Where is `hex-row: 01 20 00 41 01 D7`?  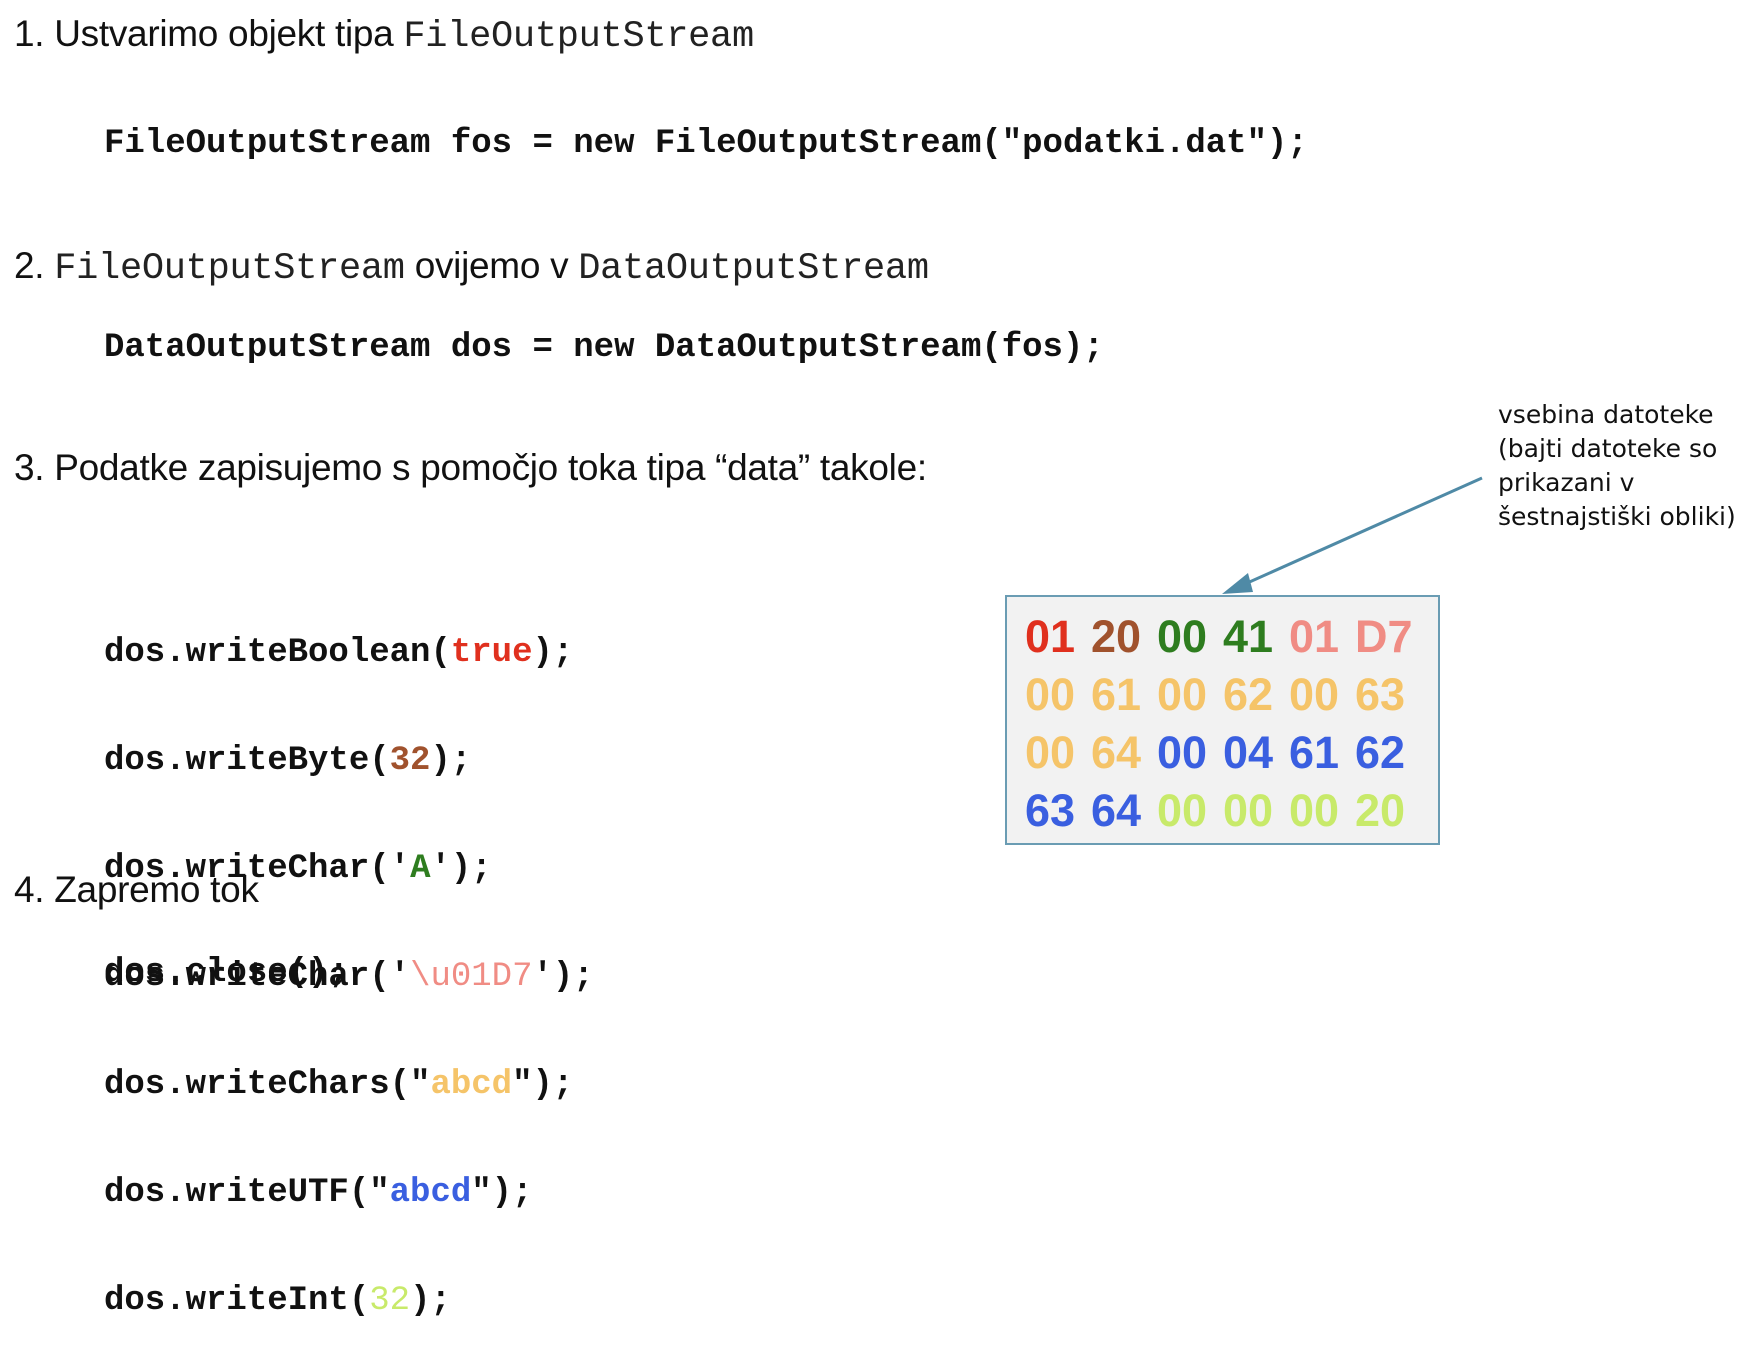 hex-row: 01 20 00 41 01 D7 is located at coordinates (1223, 637).